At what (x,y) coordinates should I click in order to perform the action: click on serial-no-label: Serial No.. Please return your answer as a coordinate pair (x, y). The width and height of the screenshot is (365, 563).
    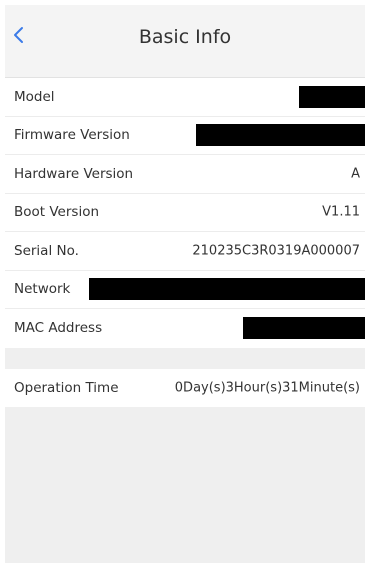
    Looking at the image, I should click on (46, 250).